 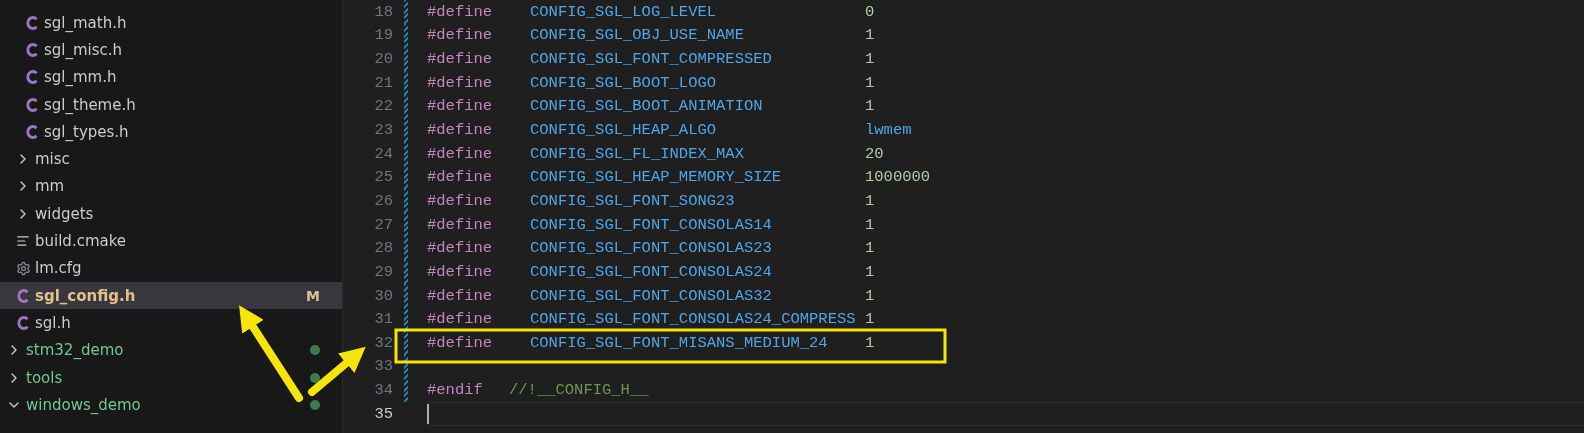 What do you see at coordinates (383, 59) in the screenshot?
I see `line-number: 20` at bounding box center [383, 59].